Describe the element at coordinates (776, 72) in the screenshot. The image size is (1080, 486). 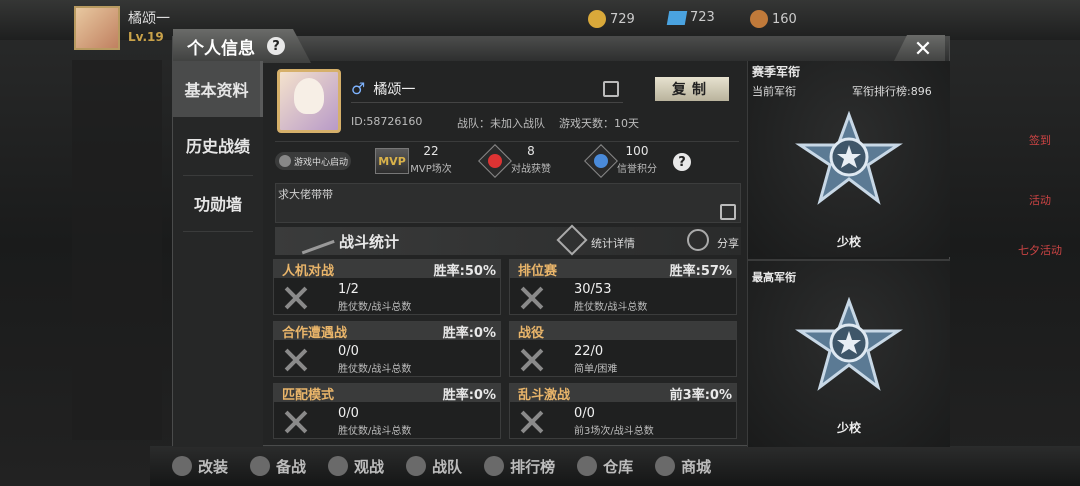
I see `season-rank-title: 赛季军衔` at that location.